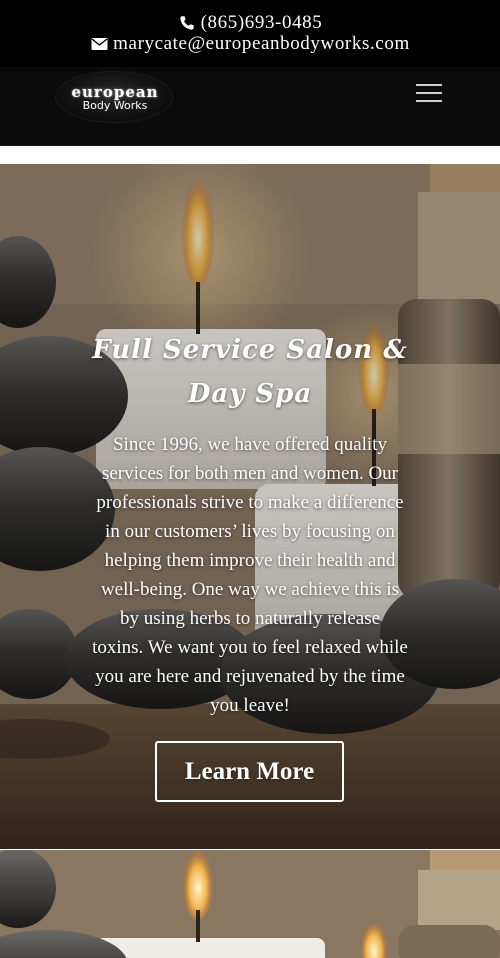 Image resolution: width=500 pixels, height=958 pixels. What do you see at coordinates (115, 92) in the screenshot?
I see `logo-wordmark: european` at bounding box center [115, 92].